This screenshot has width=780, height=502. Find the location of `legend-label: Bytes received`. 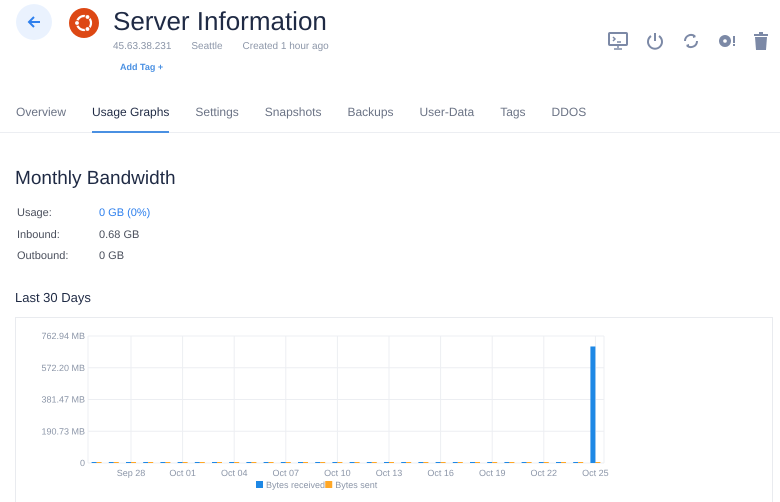

legend-label: Bytes received is located at coordinates (296, 485).